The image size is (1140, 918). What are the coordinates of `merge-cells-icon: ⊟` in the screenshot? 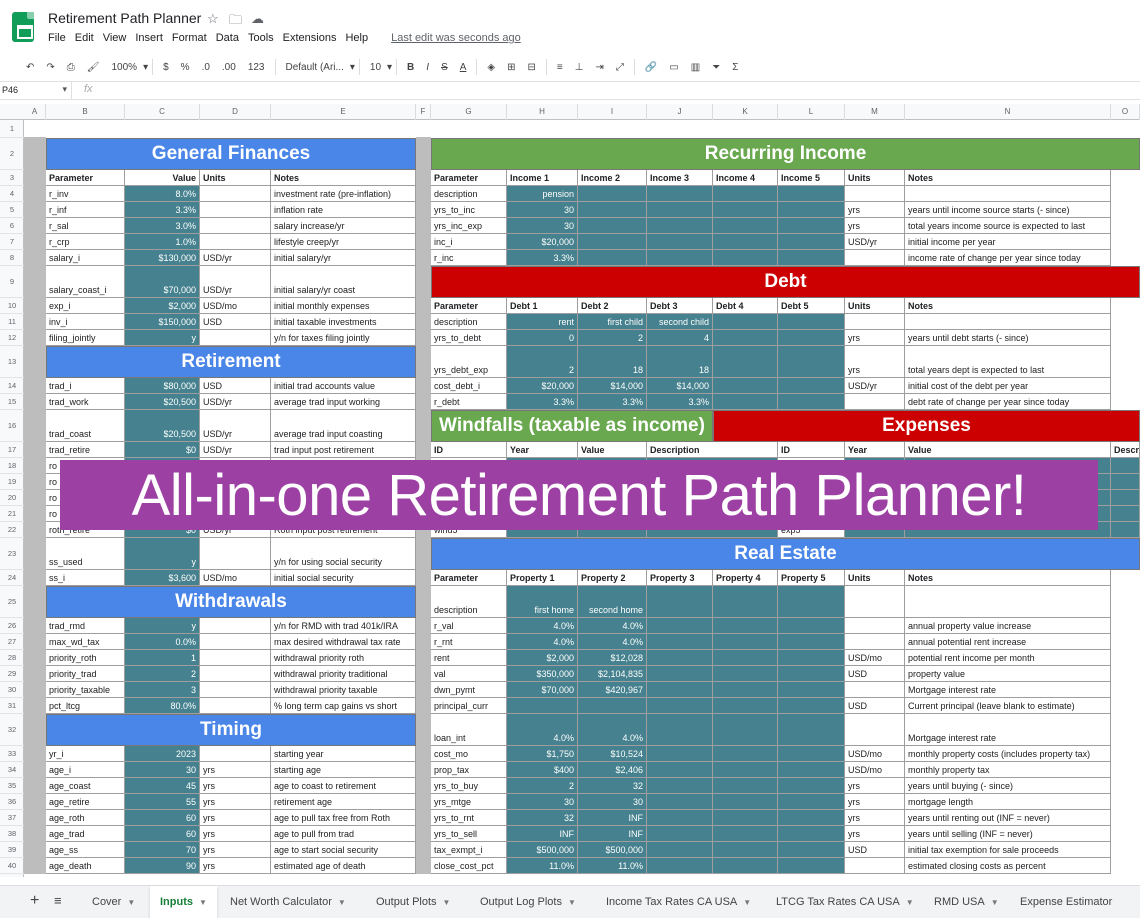 It's located at (532, 67).